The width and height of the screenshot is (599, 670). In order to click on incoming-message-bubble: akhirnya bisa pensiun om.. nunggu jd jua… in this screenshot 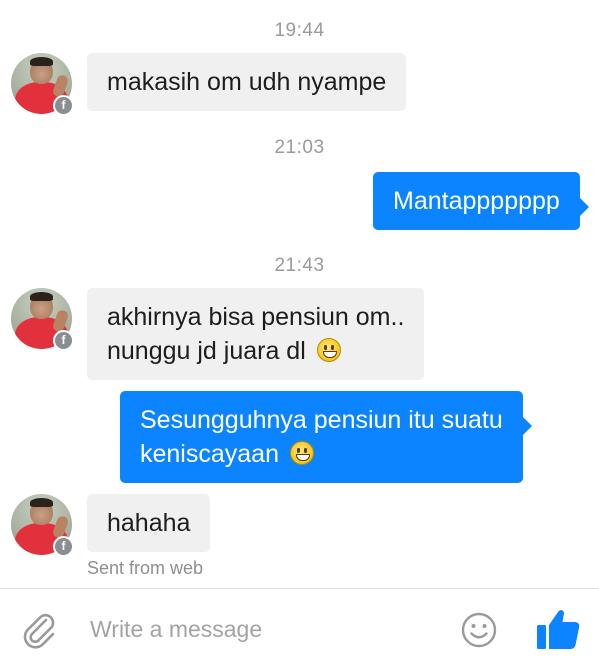, I will do `click(256, 334)`.